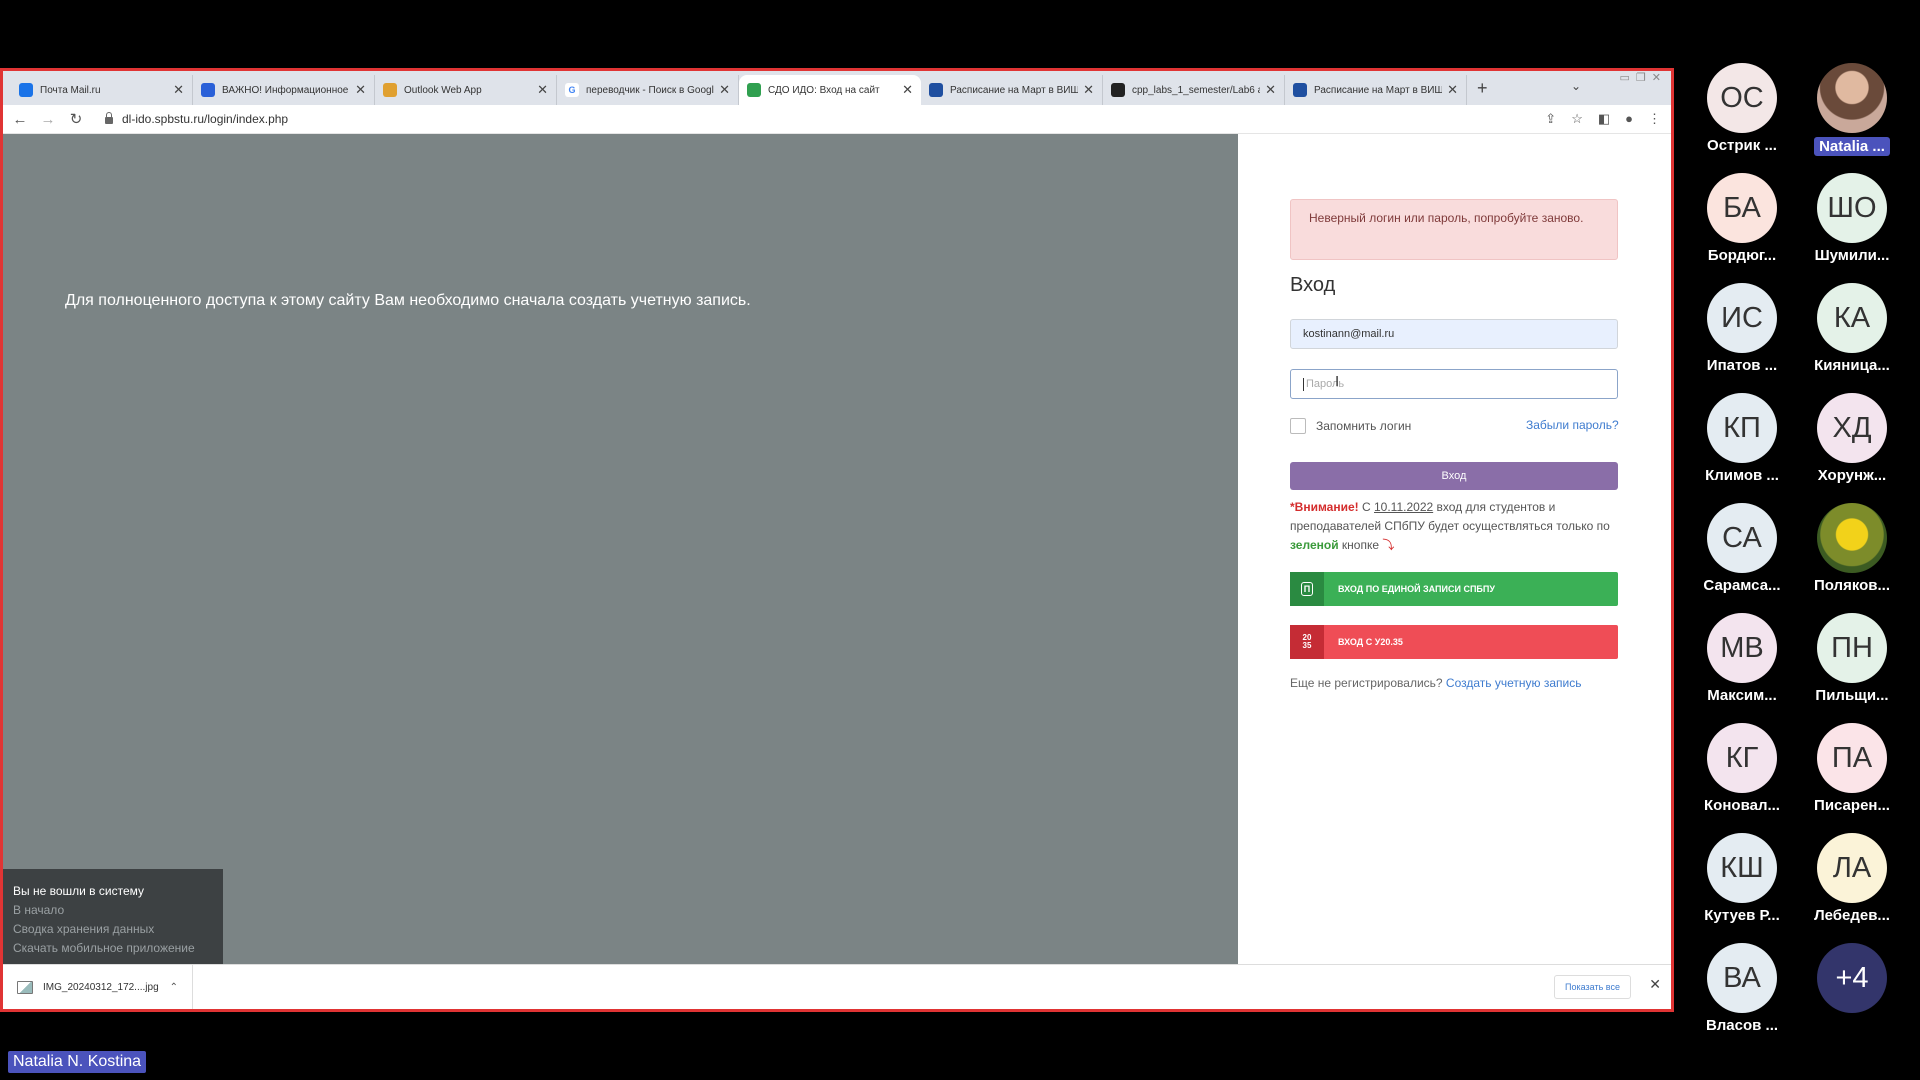  I want to click on username-input: kostinann@mail.ru, so click(1454, 334).